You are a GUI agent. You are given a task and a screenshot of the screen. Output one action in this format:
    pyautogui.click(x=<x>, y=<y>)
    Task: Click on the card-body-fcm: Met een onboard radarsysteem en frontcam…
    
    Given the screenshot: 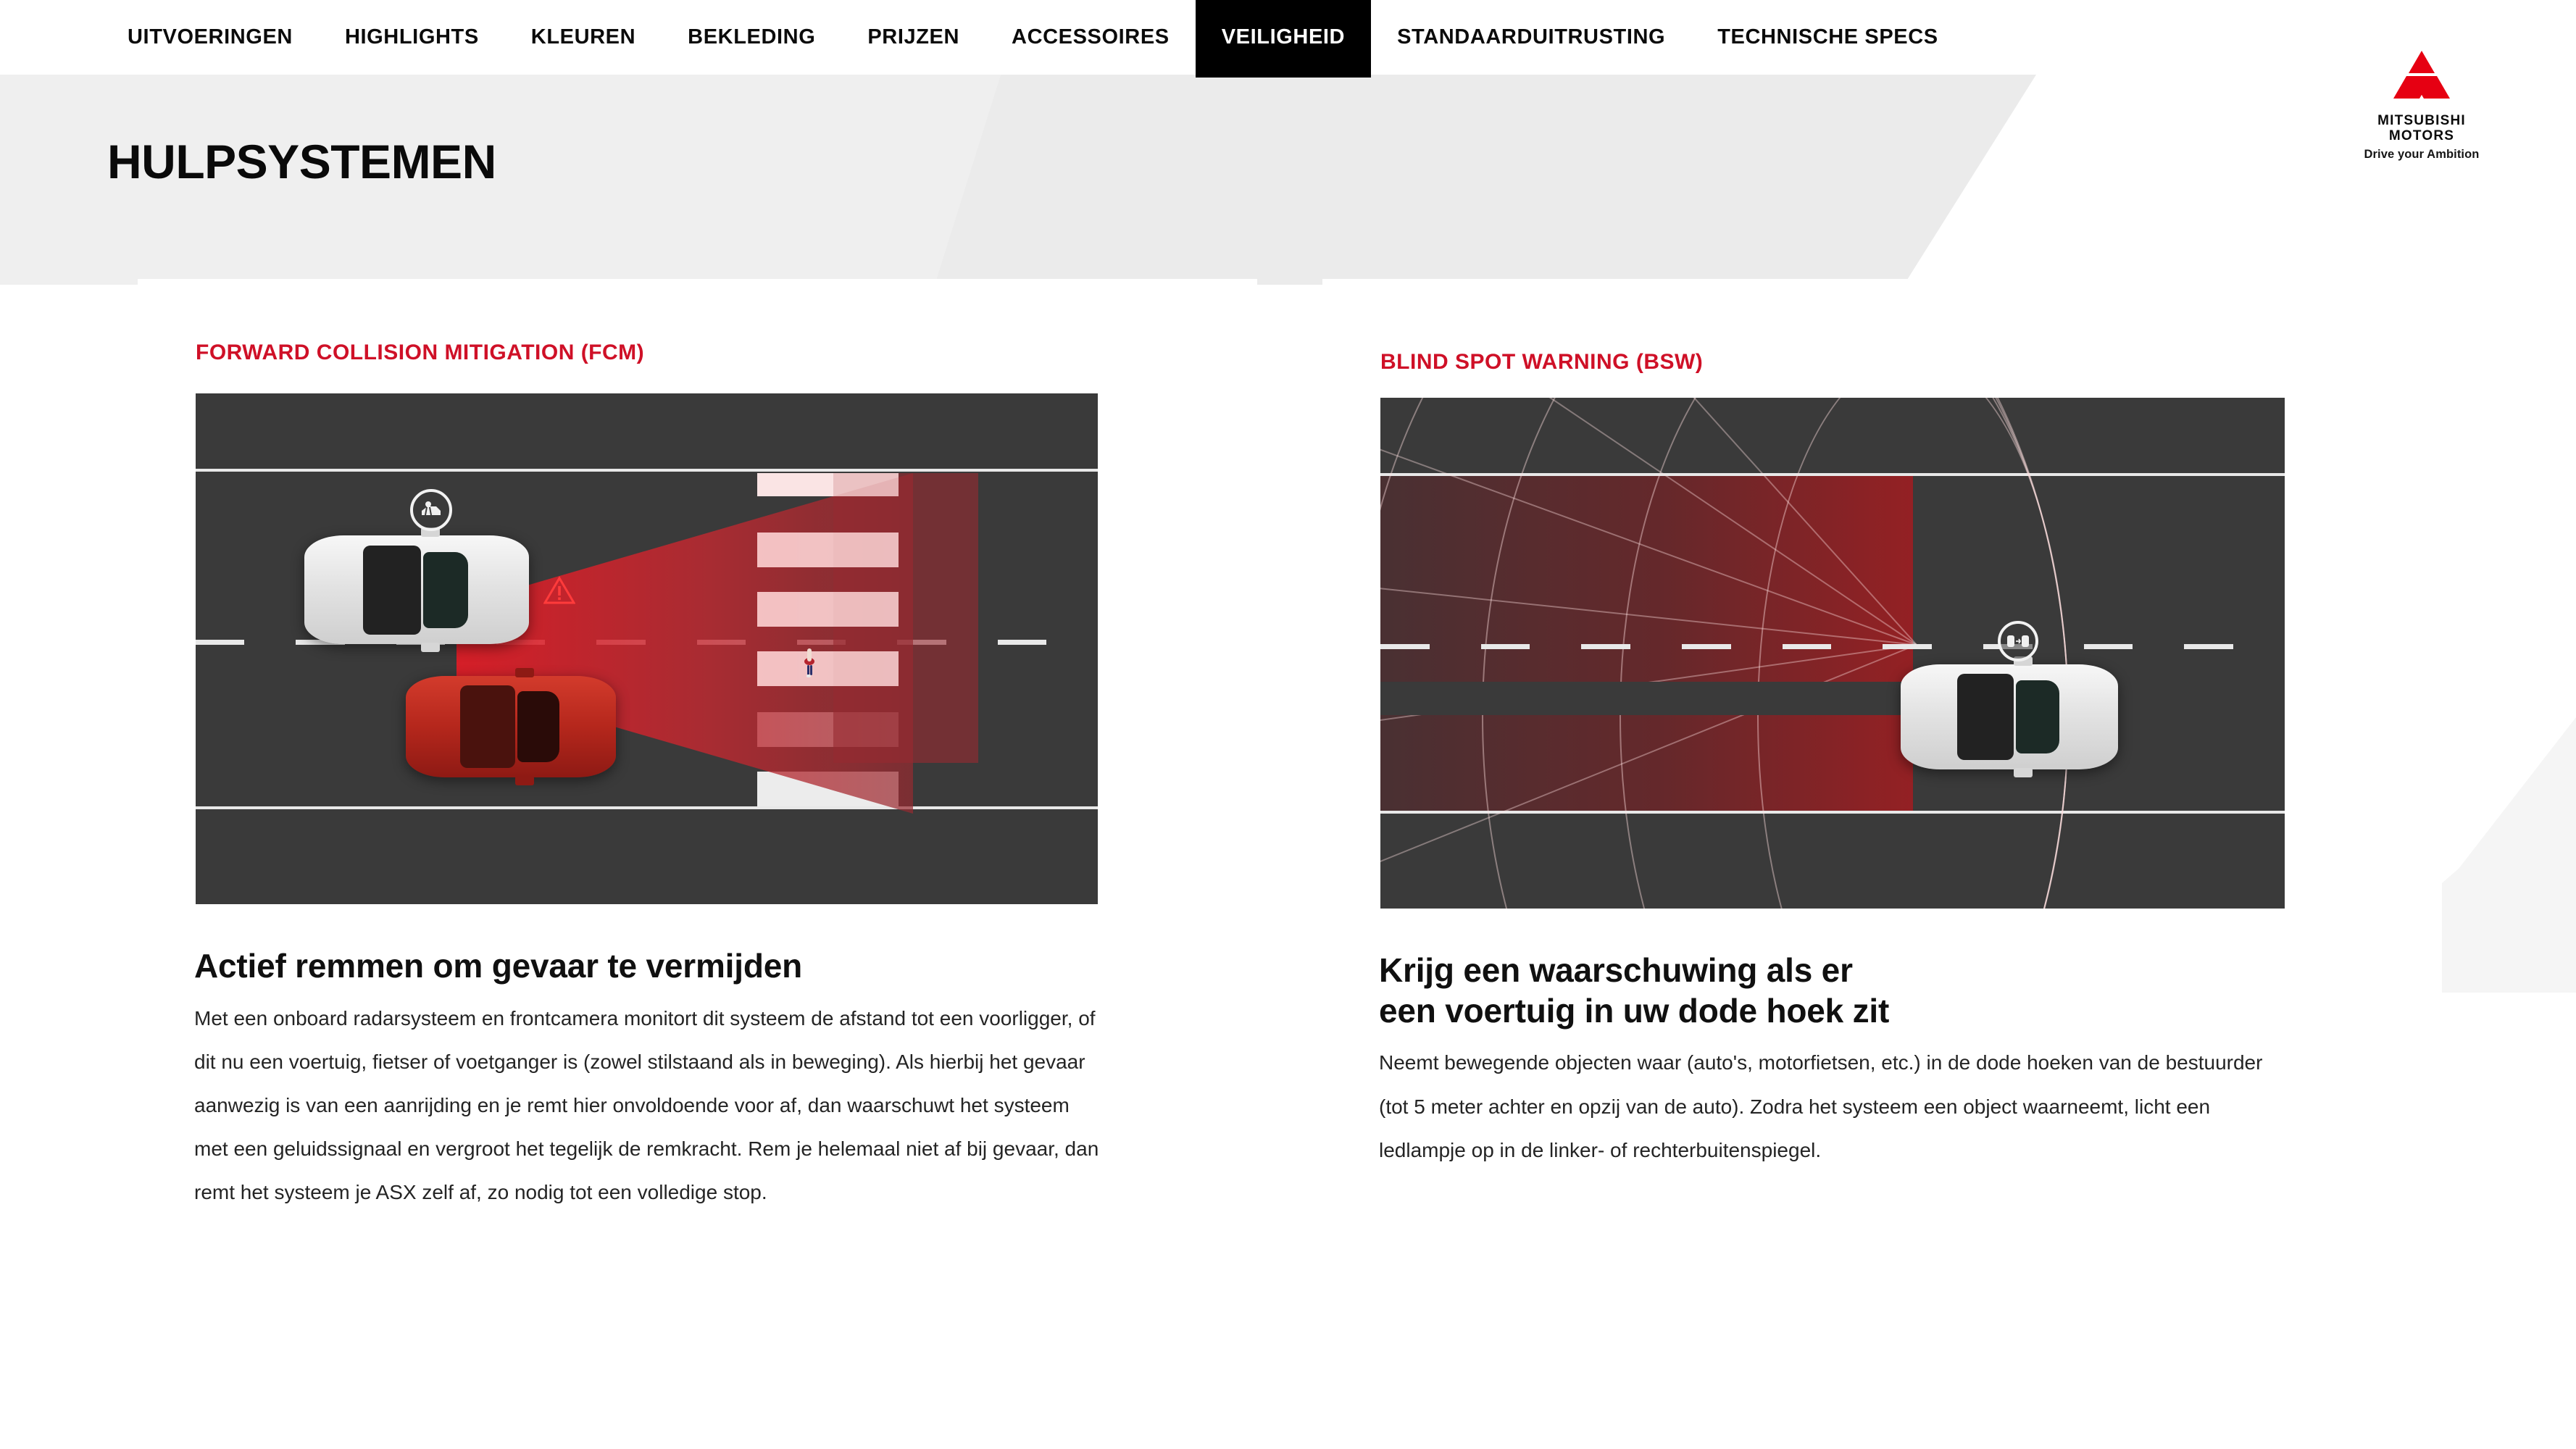 What is the action you would take?
    pyautogui.click(x=646, y=1105)
    